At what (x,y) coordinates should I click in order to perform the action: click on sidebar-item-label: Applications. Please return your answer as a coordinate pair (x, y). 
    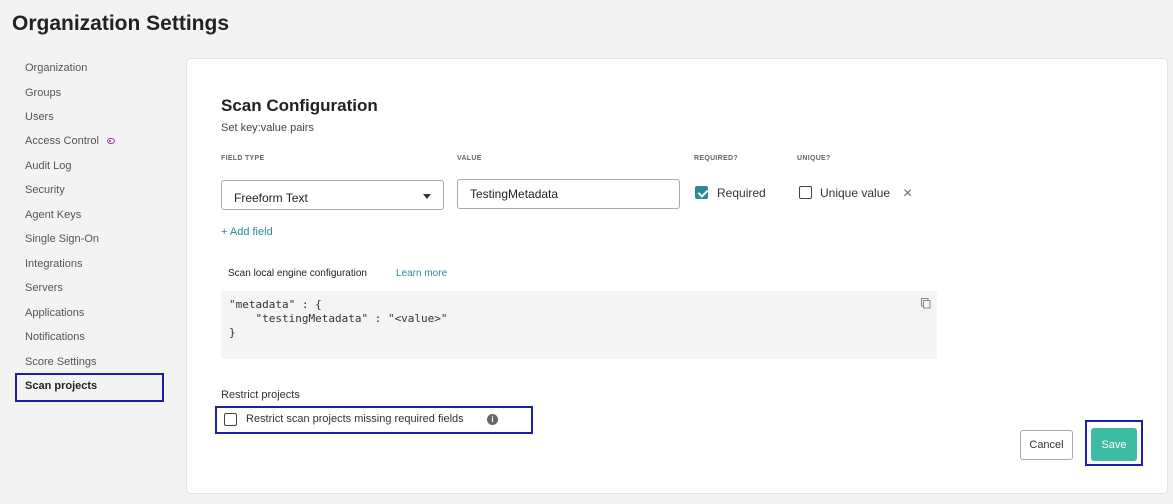
    Looking at the image, I should click on (55, 313).